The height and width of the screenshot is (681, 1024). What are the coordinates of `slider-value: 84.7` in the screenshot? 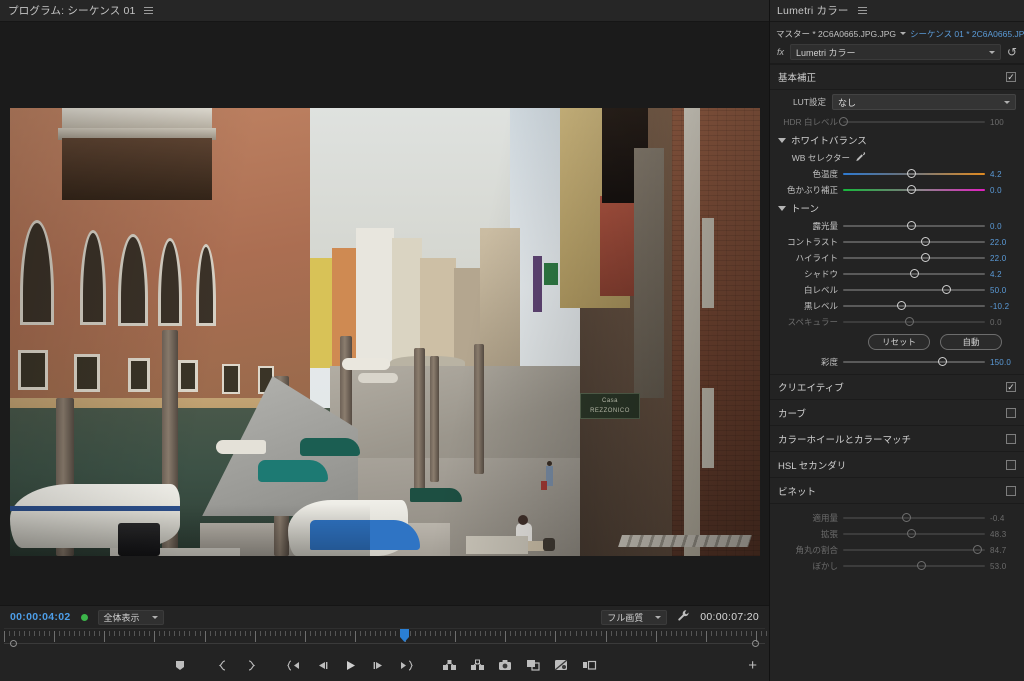 It's located at (1005, 550).